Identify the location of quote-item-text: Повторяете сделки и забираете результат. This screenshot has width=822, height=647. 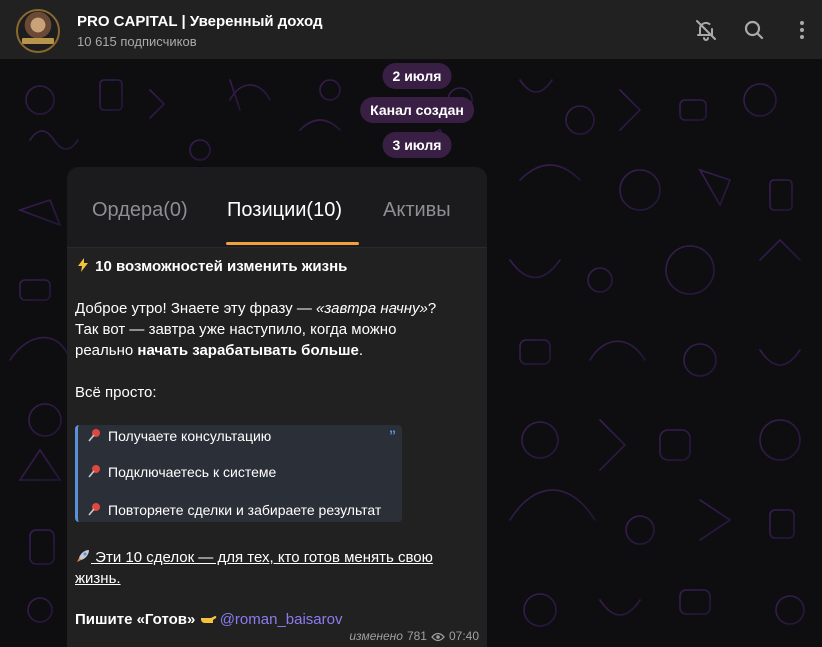
(245, 510).